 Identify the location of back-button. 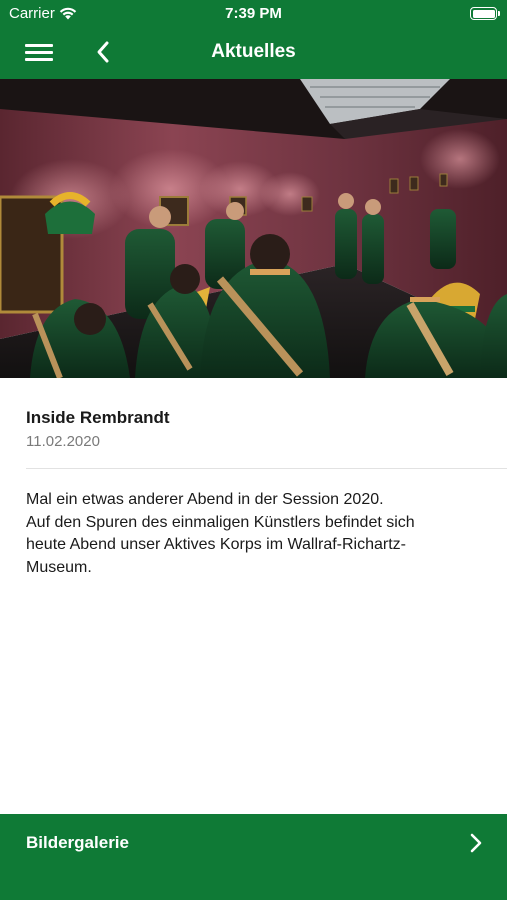
(104, 52).